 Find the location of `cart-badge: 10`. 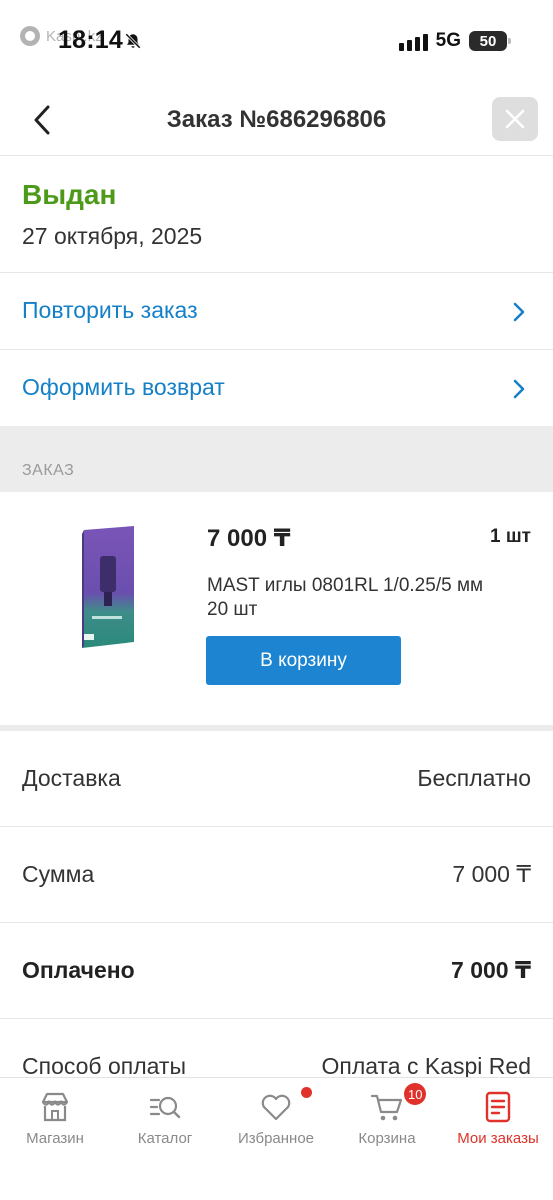

cart-badge: 10 is located at coordinates (415, 1094).